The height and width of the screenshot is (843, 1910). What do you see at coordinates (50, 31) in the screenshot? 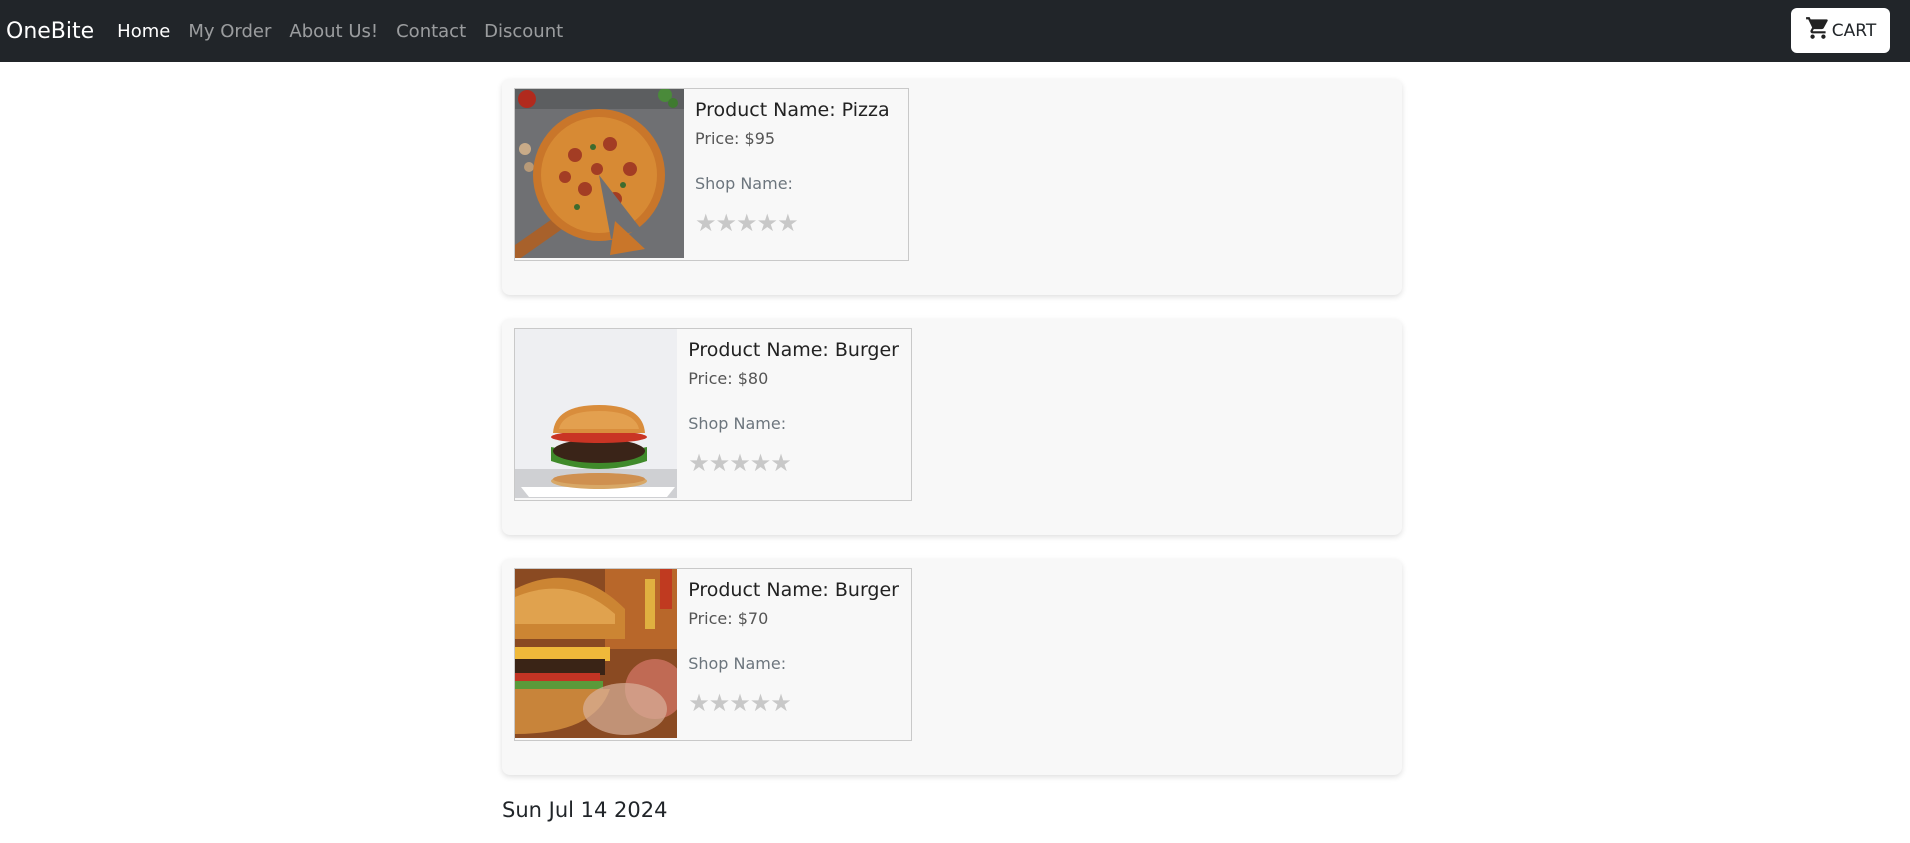
I see `brand-logo: OneBite` at bounding box center [50, 31].